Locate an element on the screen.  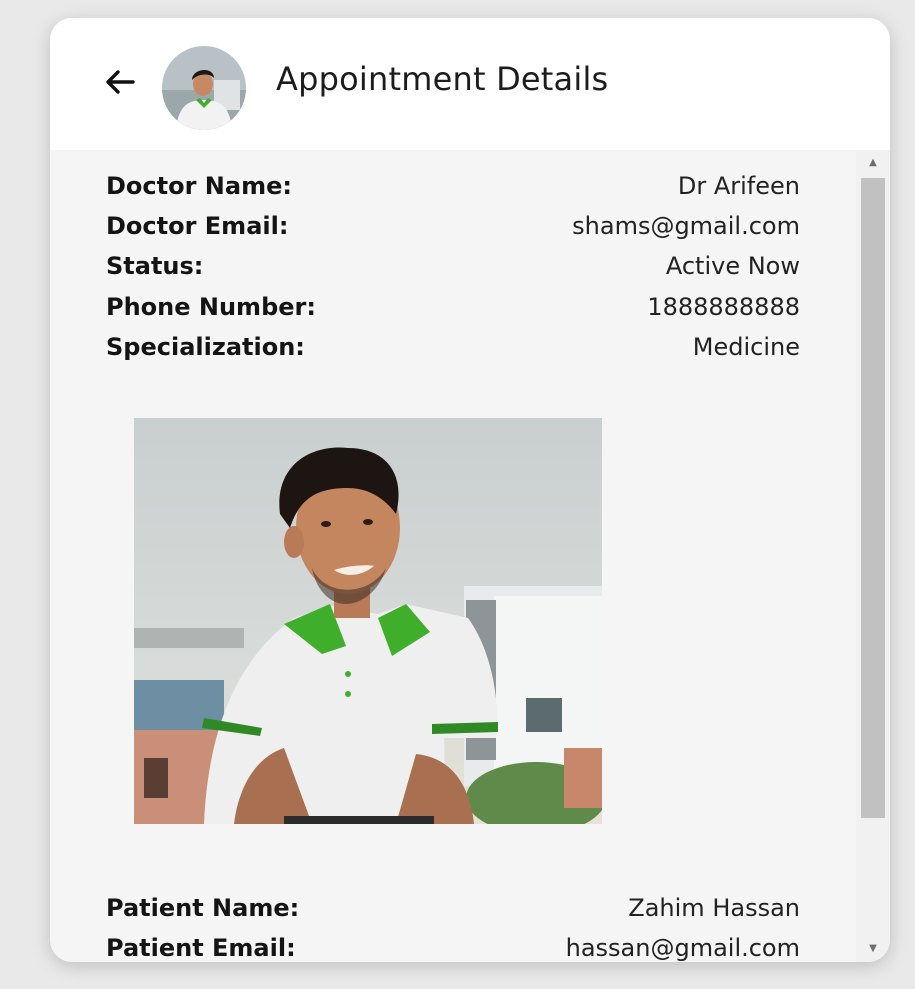
specialization-label: Specialization: is located at coordinates (205, 347).